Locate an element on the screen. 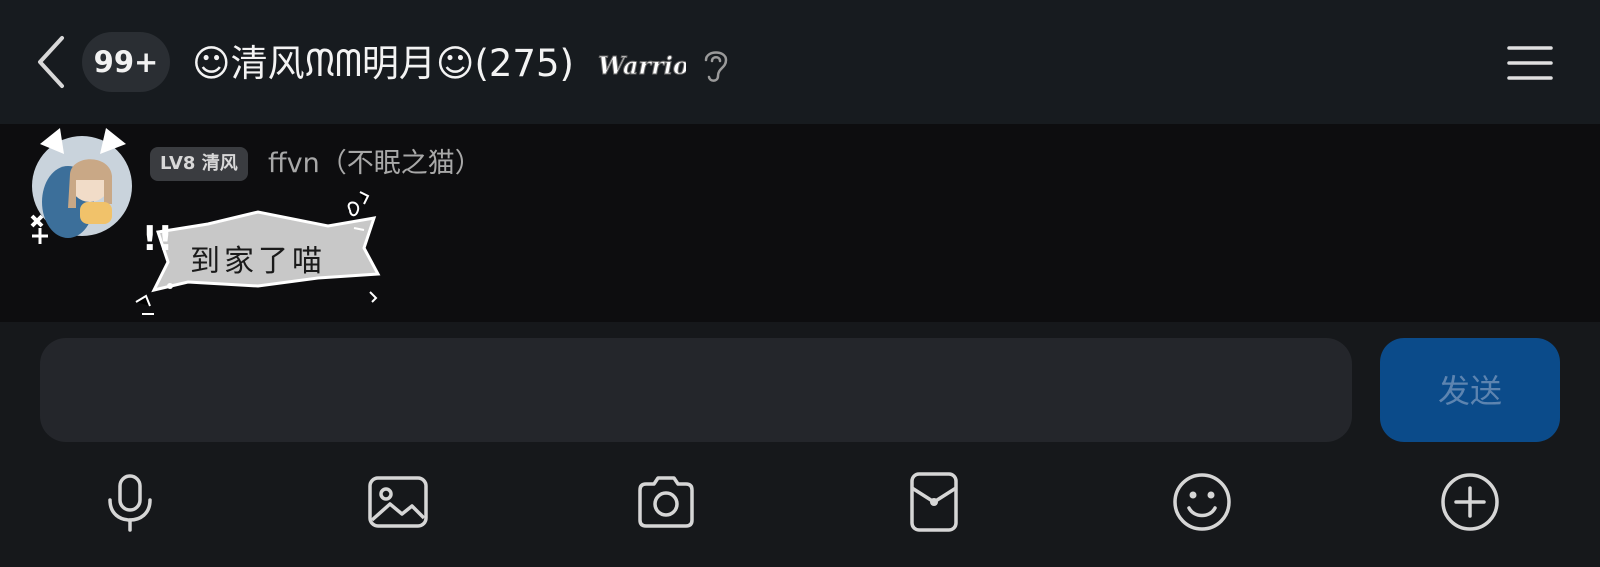 Image resolution: width=1600 pixels, height=567 pixels. ear-icon is located at coordinates (716, 64).